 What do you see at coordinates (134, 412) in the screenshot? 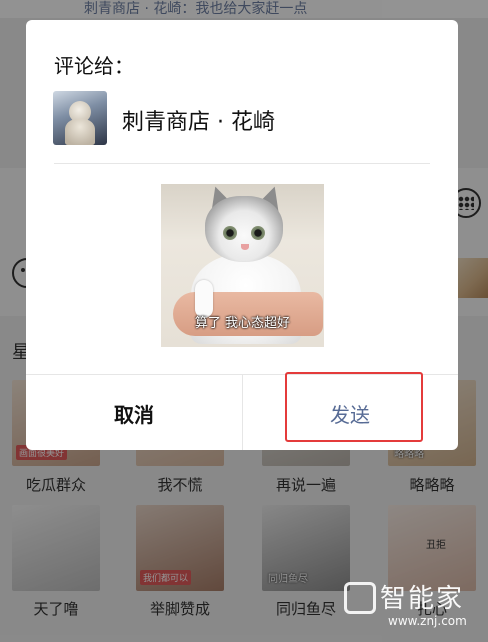
I see `cancel-button: 取消` at bounding box center [134, 412].